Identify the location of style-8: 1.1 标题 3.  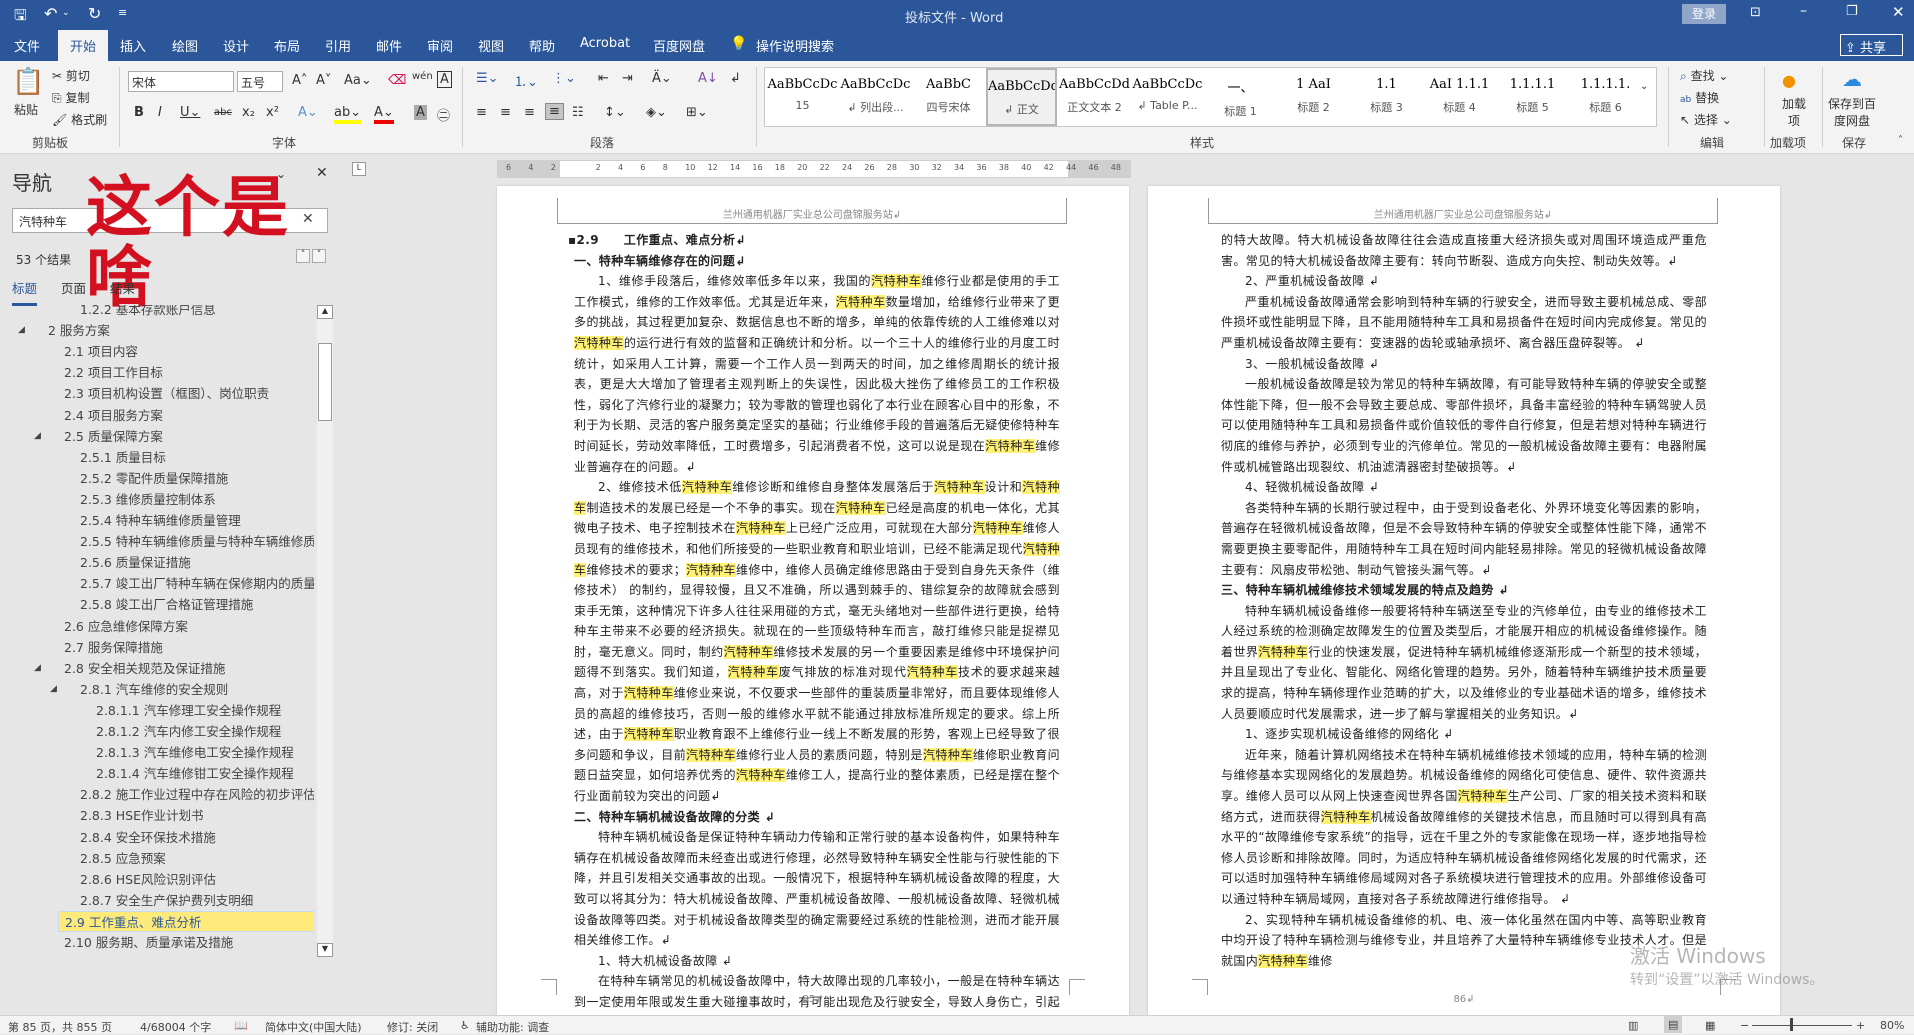
(1386, 97).